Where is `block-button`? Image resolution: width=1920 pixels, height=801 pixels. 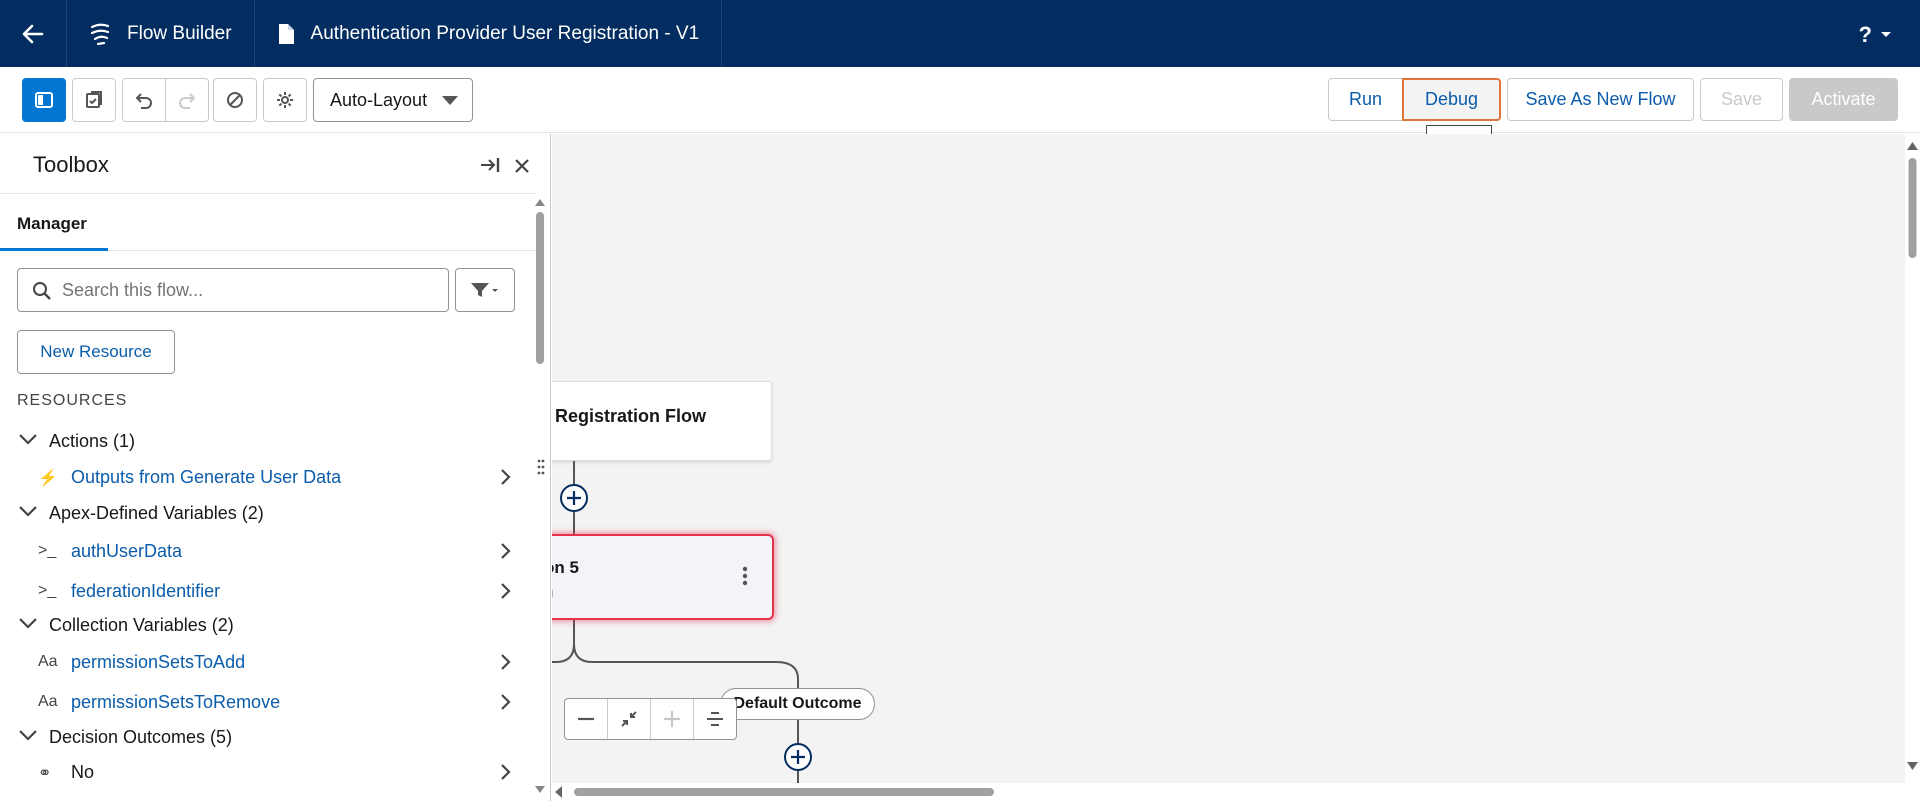
block-button is located at coordinates (235, 100).